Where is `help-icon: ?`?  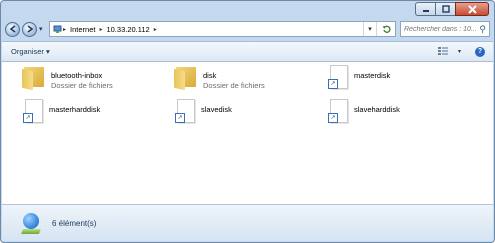
help-icon: ? is located at coordinates (480, 51).